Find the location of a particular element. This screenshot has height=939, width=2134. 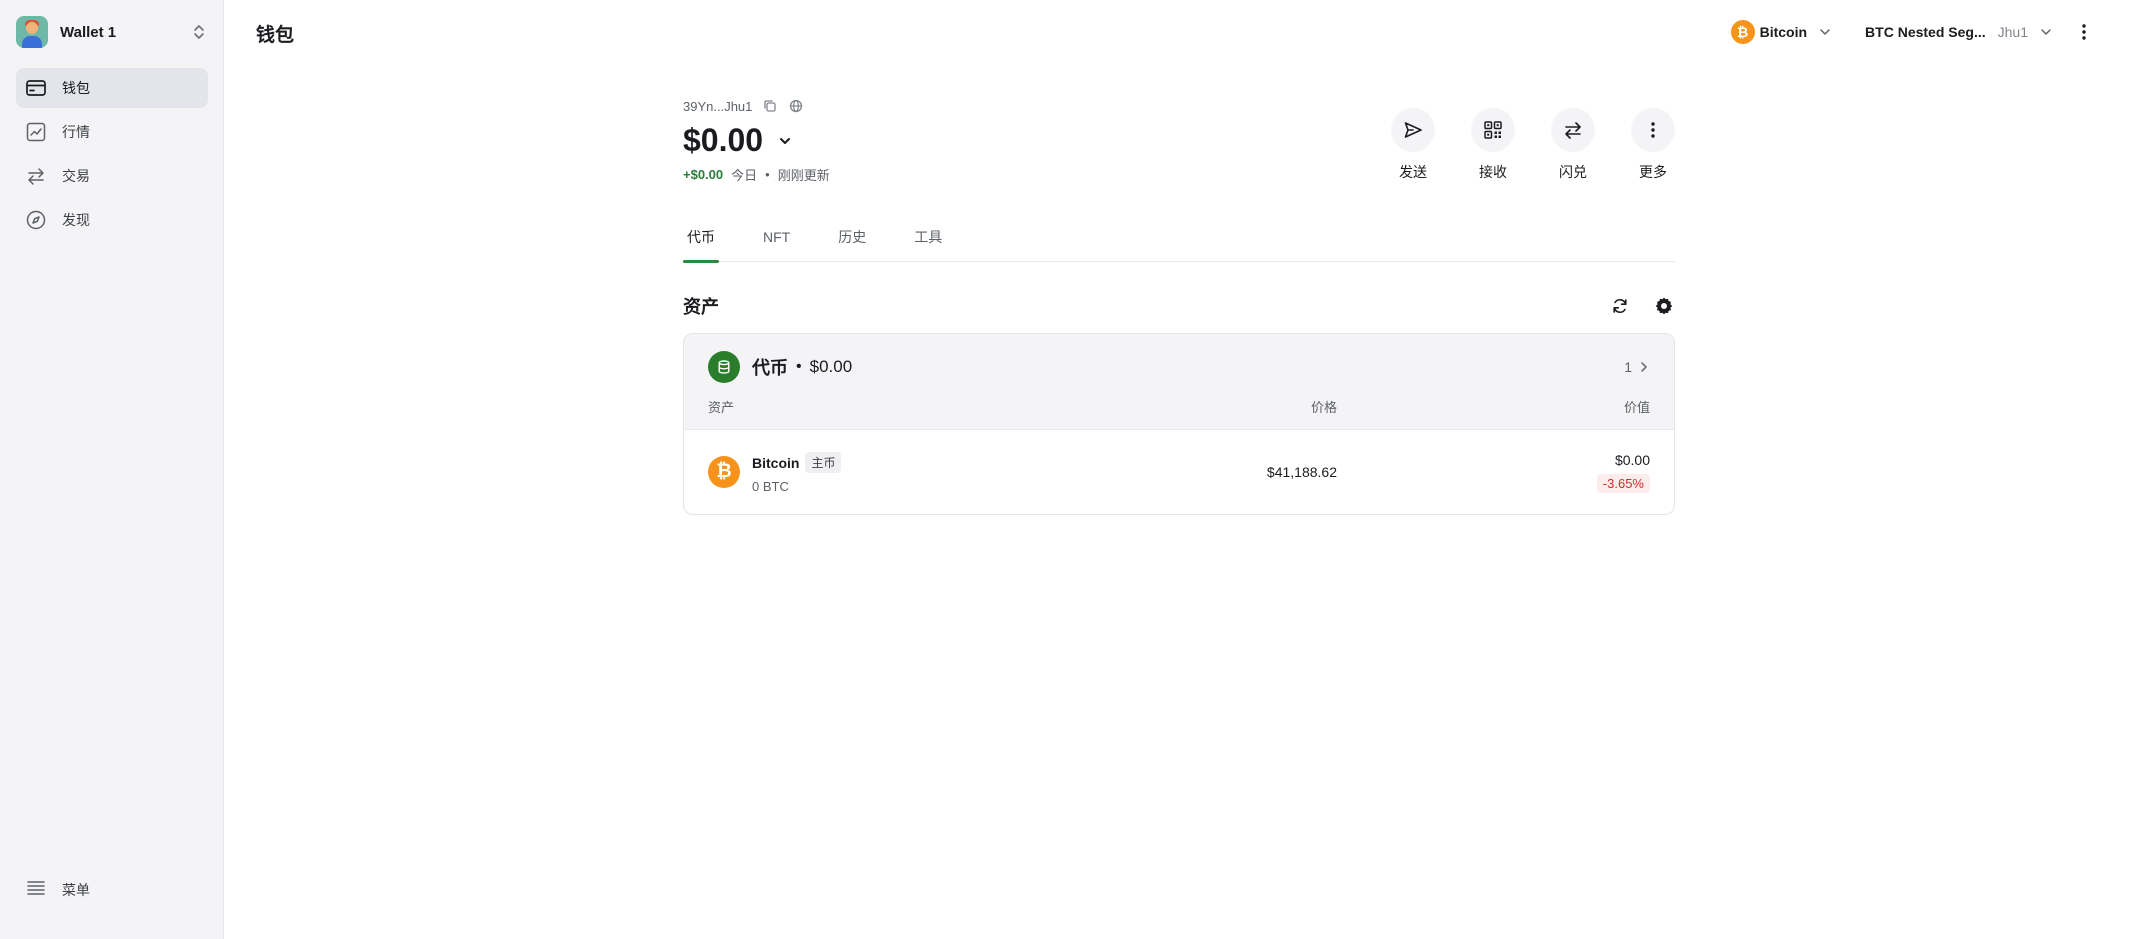

sidebar: Wallet 1 钱包 行情 交易 发现 菜单 is located at coordinates (112, 469).